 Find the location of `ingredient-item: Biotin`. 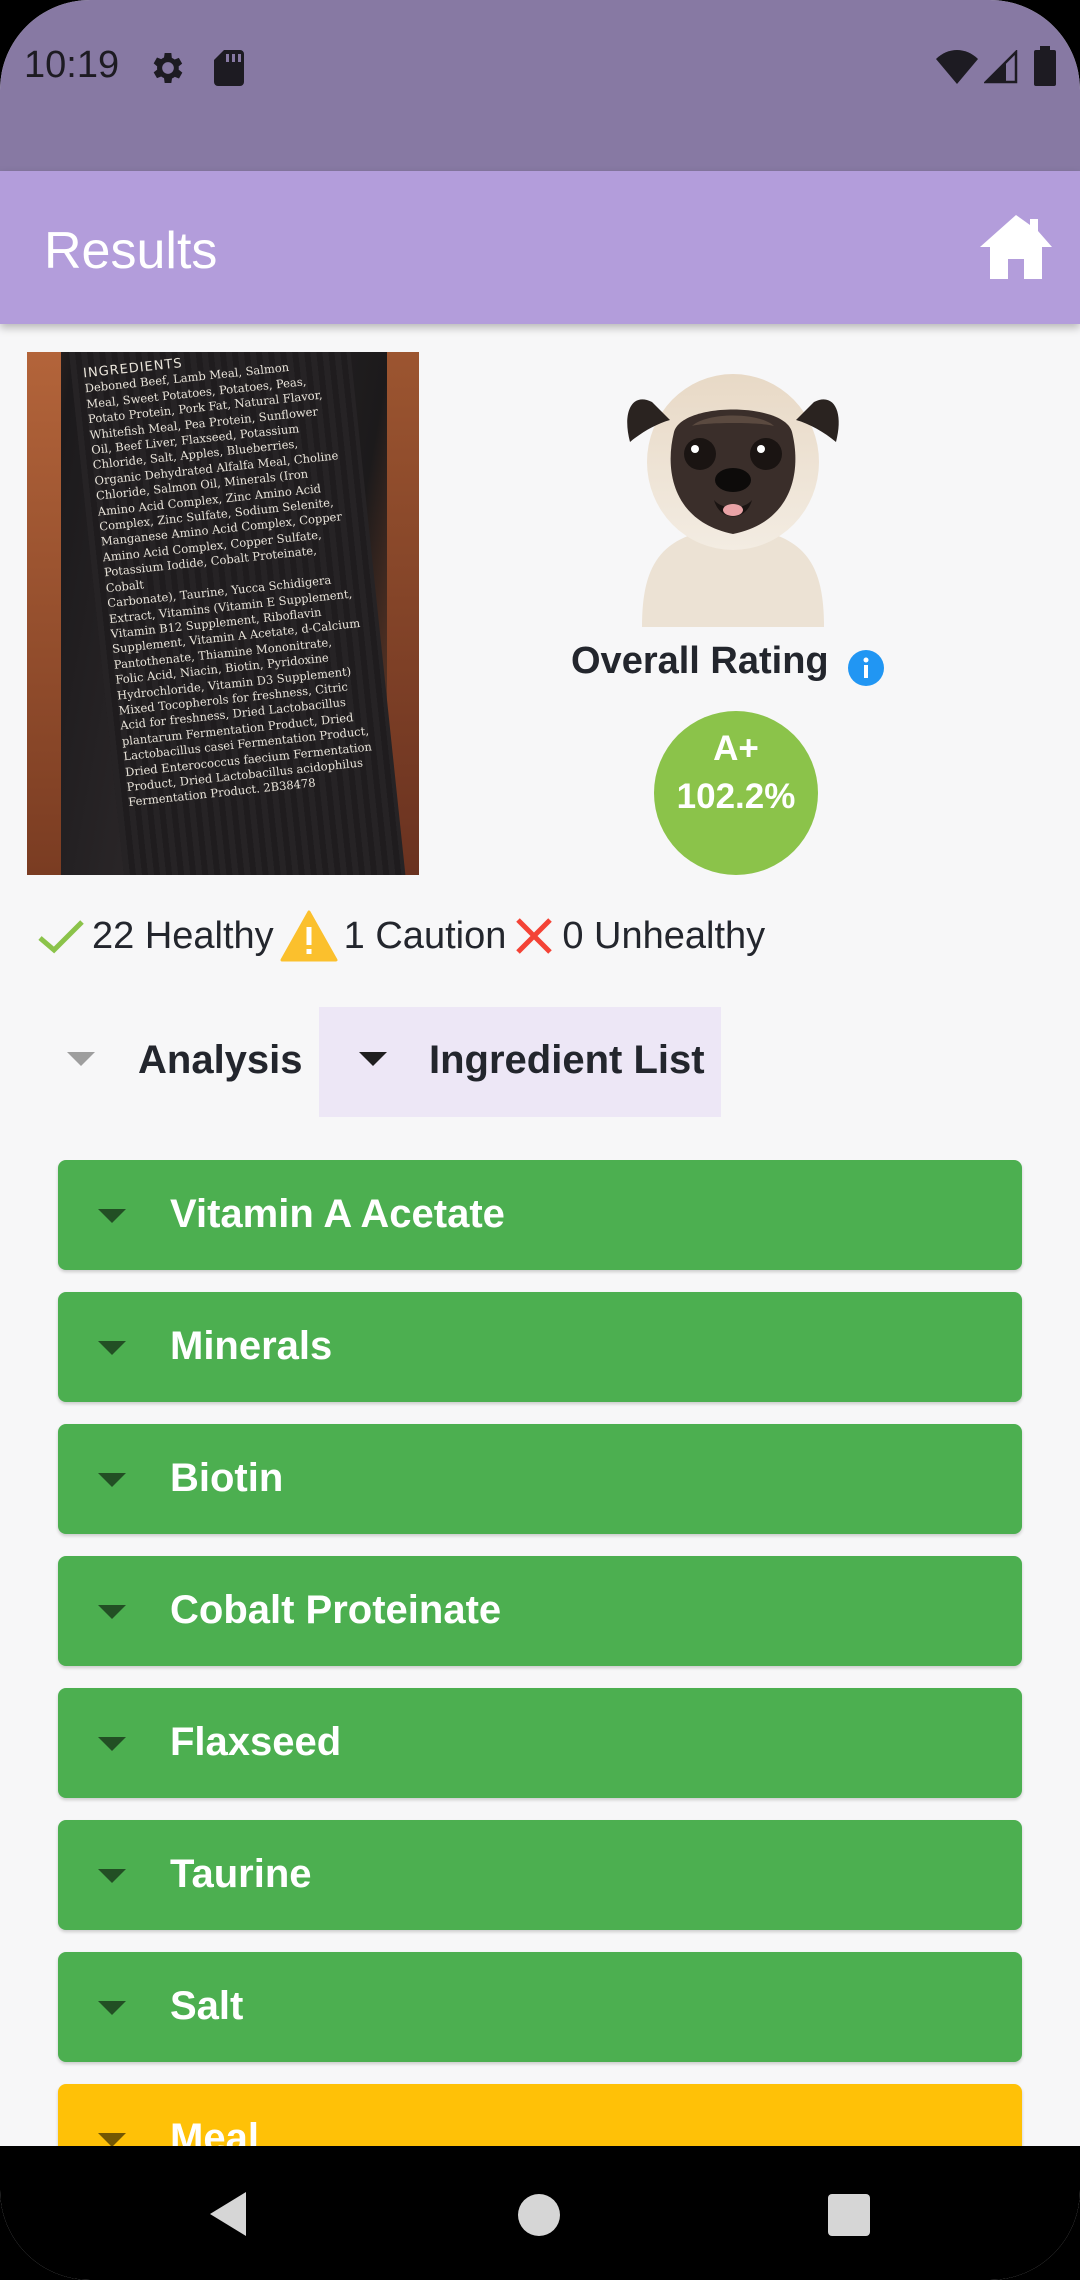

ingredient-item: Biotin is located at coordinates (540, 1479).